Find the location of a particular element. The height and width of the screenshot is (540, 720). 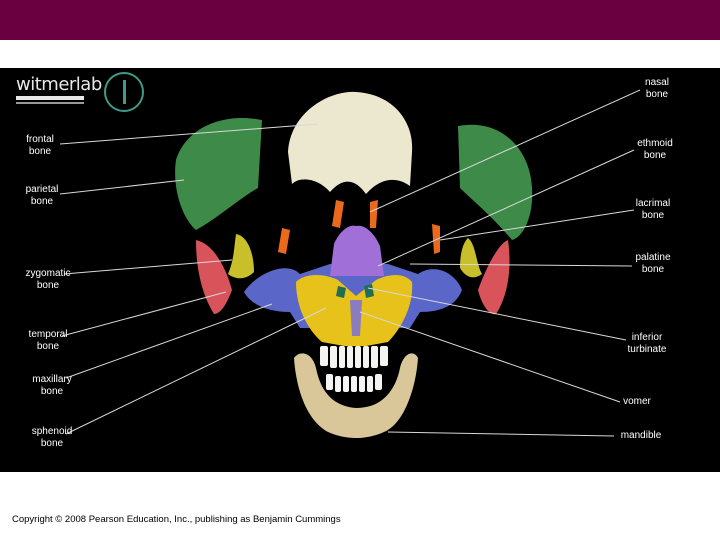

label-mandible: mandible is located at coordinates (641, 435).